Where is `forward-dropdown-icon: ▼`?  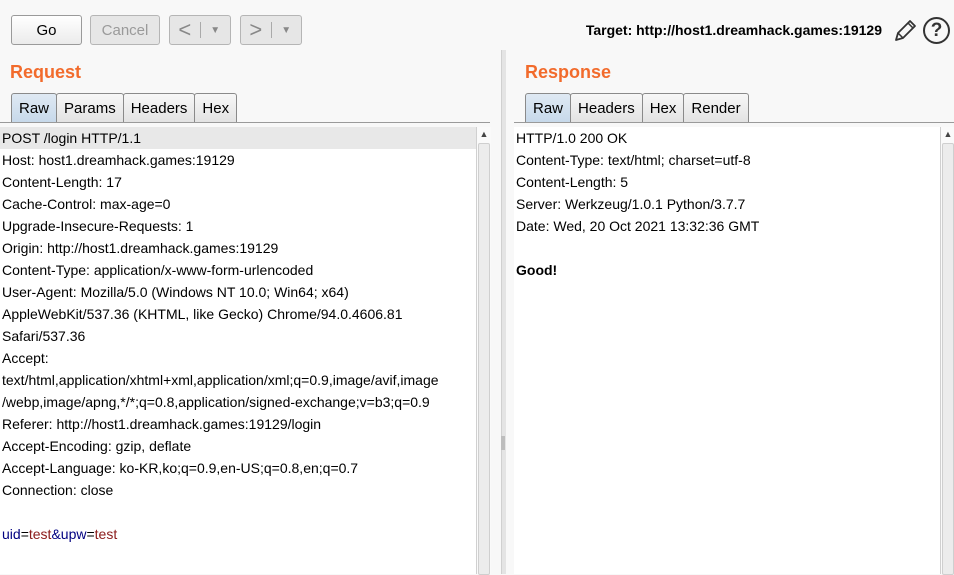 forward-dropdown-icon: ▼ is located at coordinates (287, 30).